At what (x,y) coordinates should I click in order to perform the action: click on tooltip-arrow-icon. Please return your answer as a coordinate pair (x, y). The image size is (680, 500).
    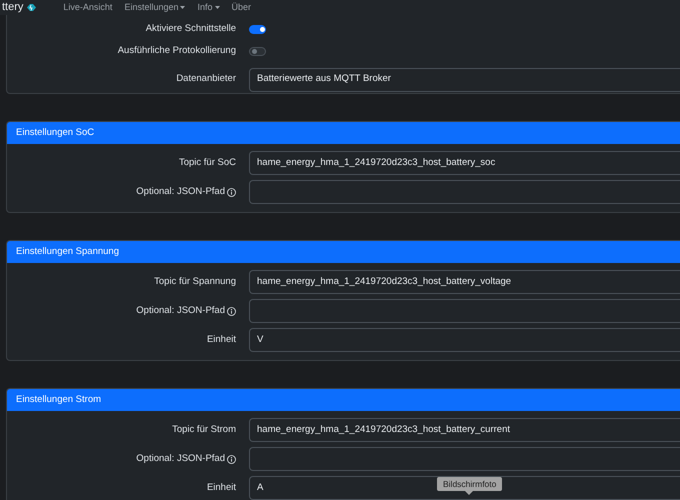
    Looking at the image, I should click on (469, 493).